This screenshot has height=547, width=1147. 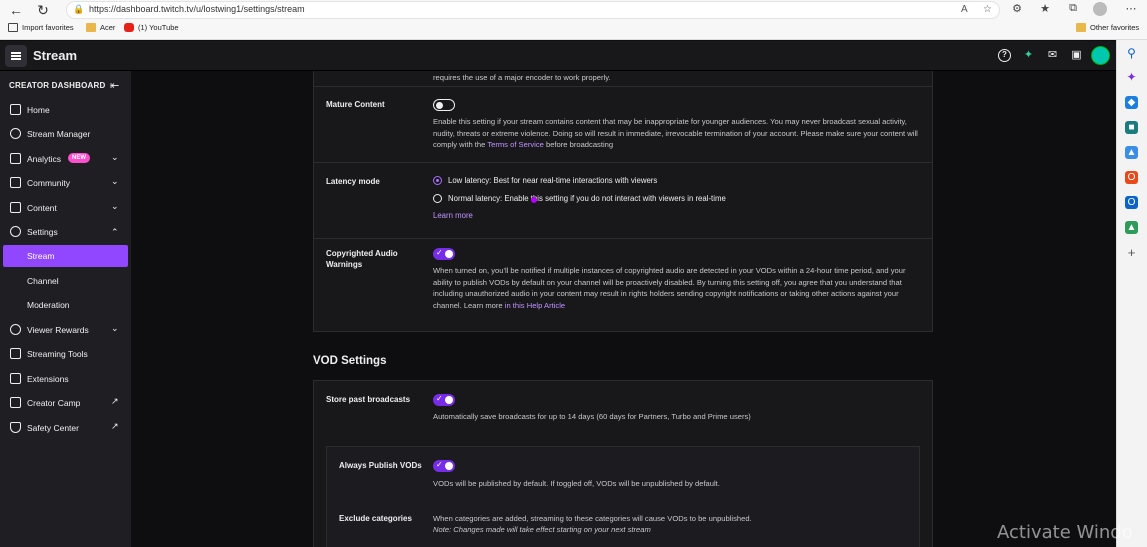 What do you see at coordinates (91, 27) in the screenshot?
I see `folder-icon` at bounding box center [91, 27].